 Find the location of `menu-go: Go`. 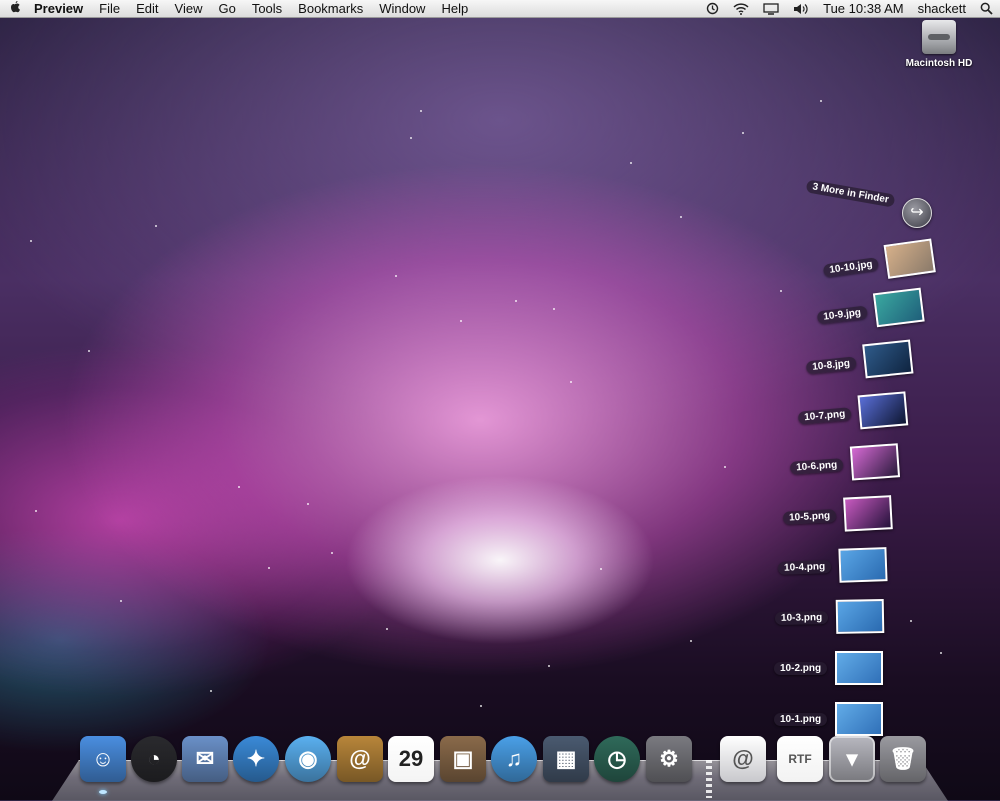

menu-go: Go is located at coordinates (226, 9).